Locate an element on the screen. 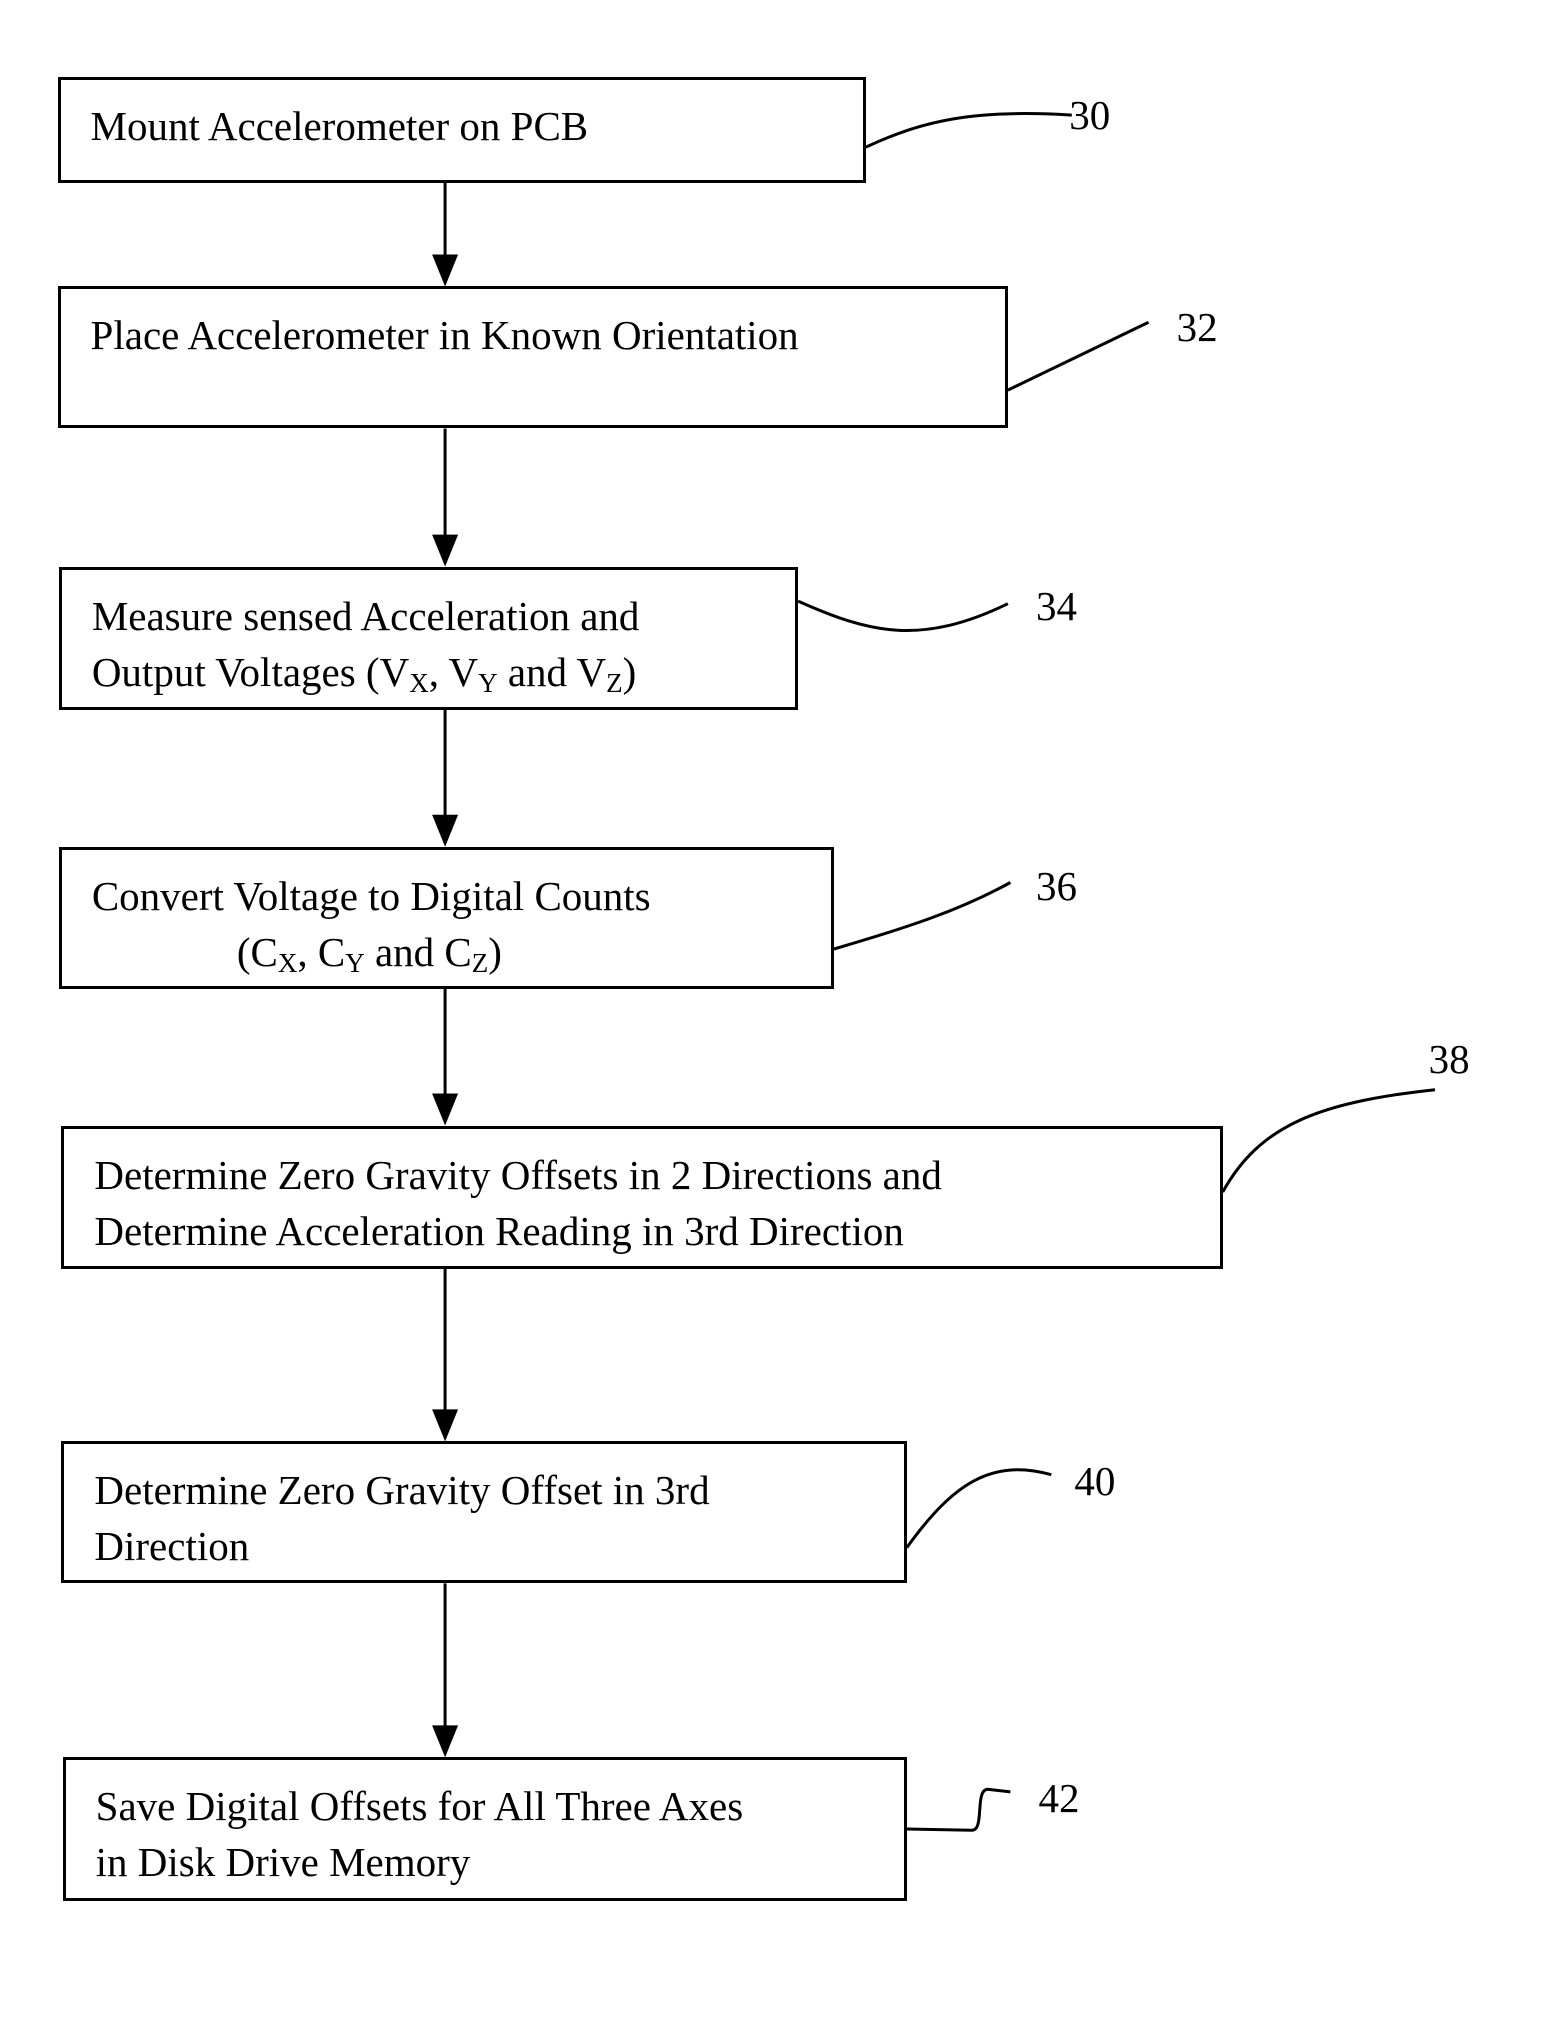  step-text-line: Save Digital Offsets for All Three Axes is located at coordinates (500, 1806).